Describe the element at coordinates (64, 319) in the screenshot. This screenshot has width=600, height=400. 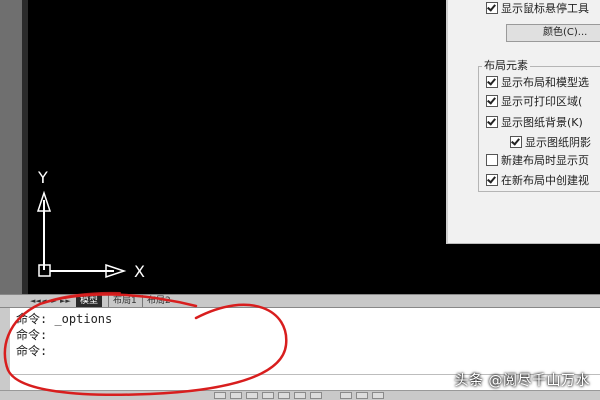
I see `command-history-line: 命令: _options` at that location.